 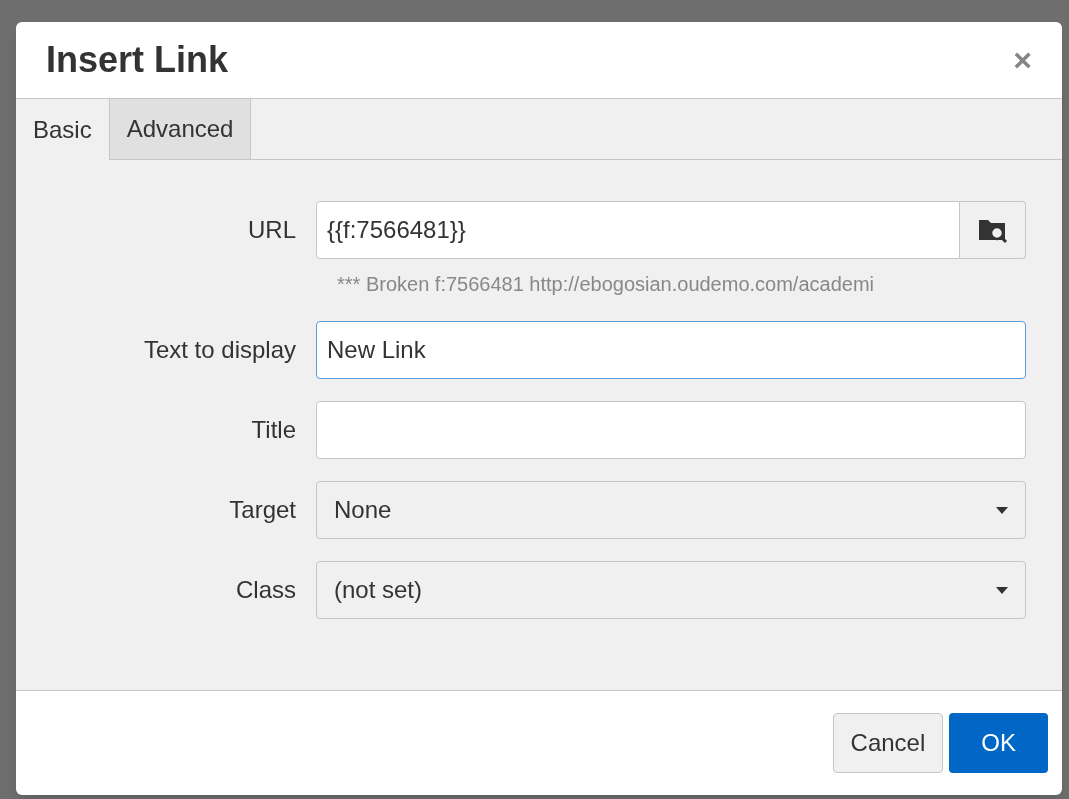 What do you see at coordinates (671, 590) in the screenshot?
I see `dropdown: (not set)` at bounding box center [671, 590].